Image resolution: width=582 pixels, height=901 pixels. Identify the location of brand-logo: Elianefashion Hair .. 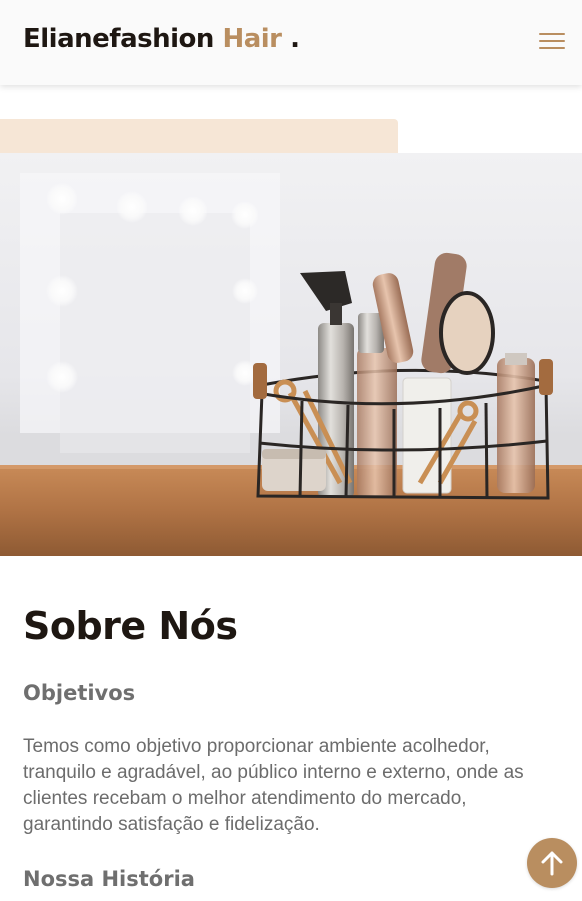
(161, 39).